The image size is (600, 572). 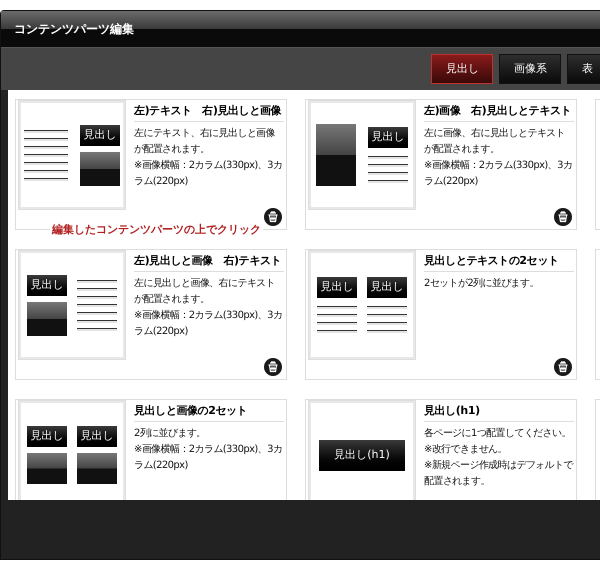 I want to click on click-hint: 編集したコンテンツパーツの上でクリック, so click(x=156, y=230).